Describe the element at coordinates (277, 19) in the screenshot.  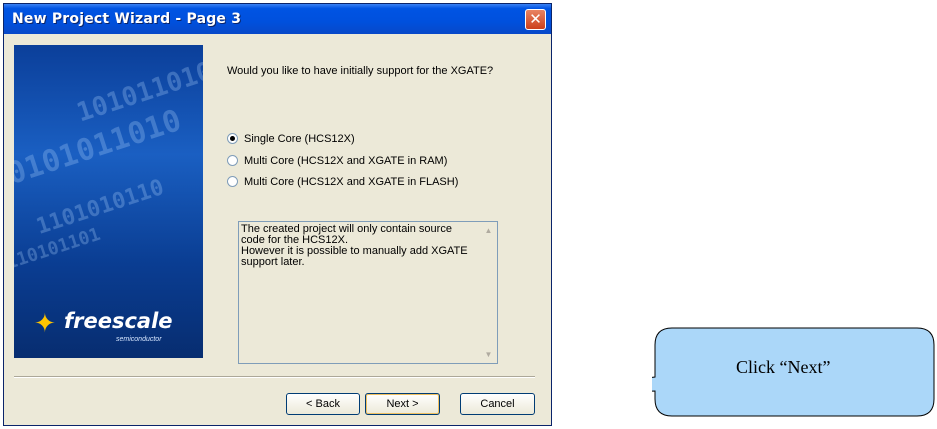
I see `title-bar: New Project Wizard - Page 3 ✕` at that location.